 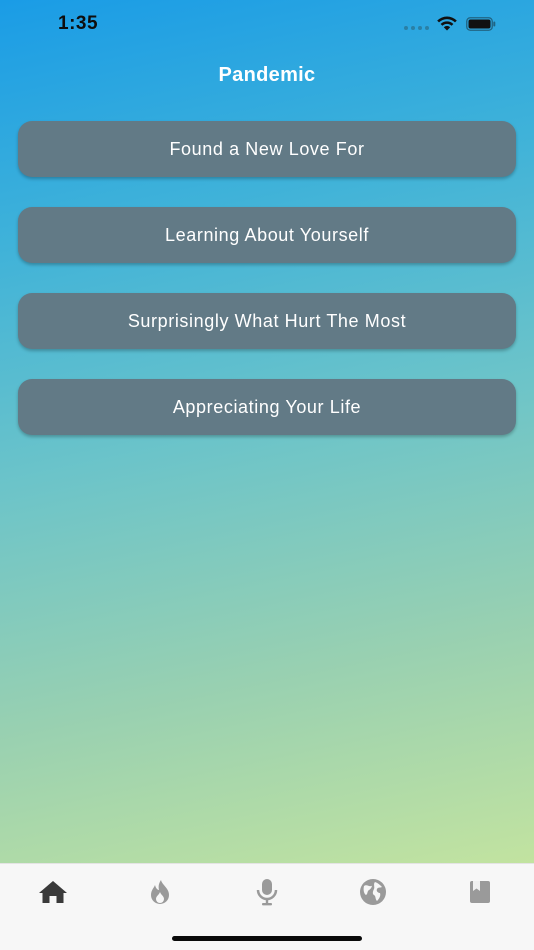 I want to click on tab-trending, so click(x=160, y=892).